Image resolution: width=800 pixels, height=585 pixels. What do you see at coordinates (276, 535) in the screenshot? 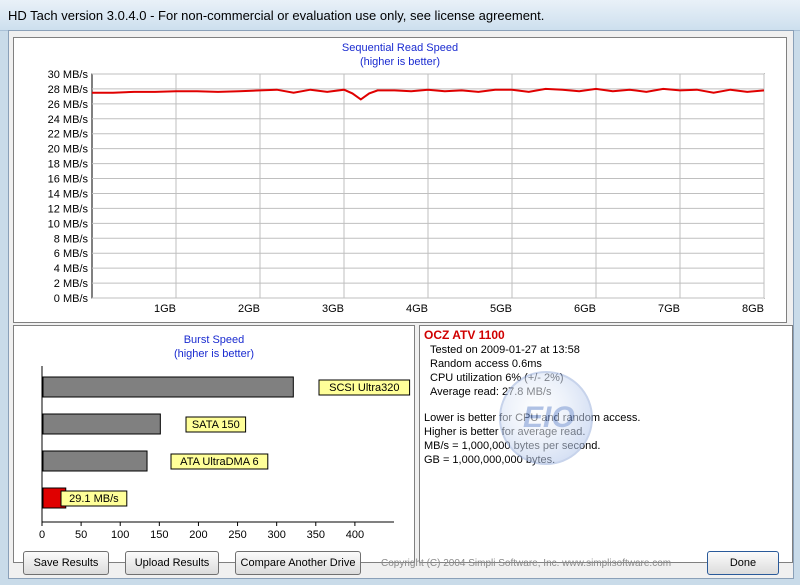
I see `x-tick-label: 300` at bounding box center [276, 535].